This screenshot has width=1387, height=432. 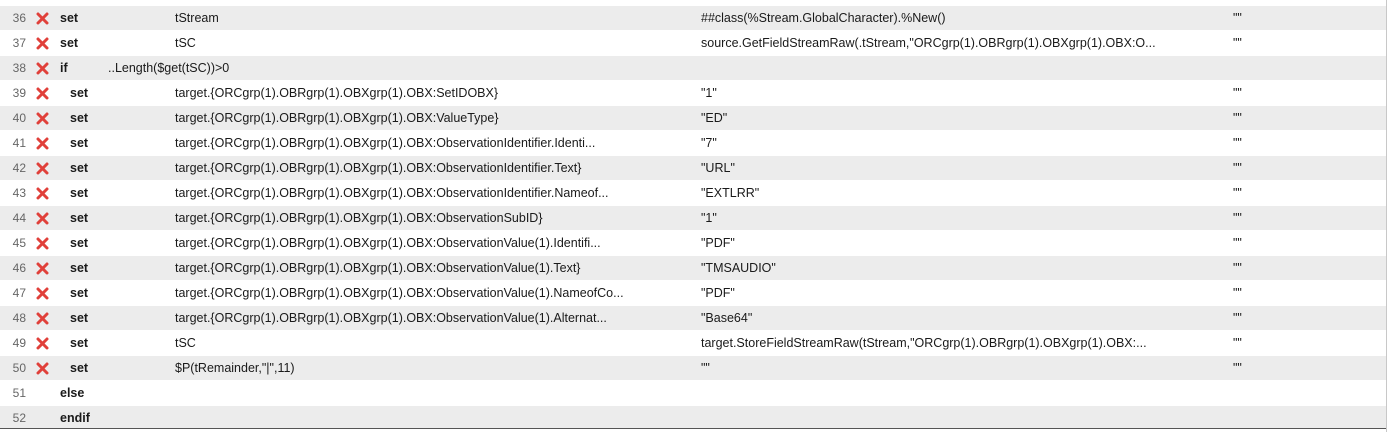 I want to click on value-cell: ##class(%Stream.GlobalCharacter).%New(), so click(x=823, y=18).